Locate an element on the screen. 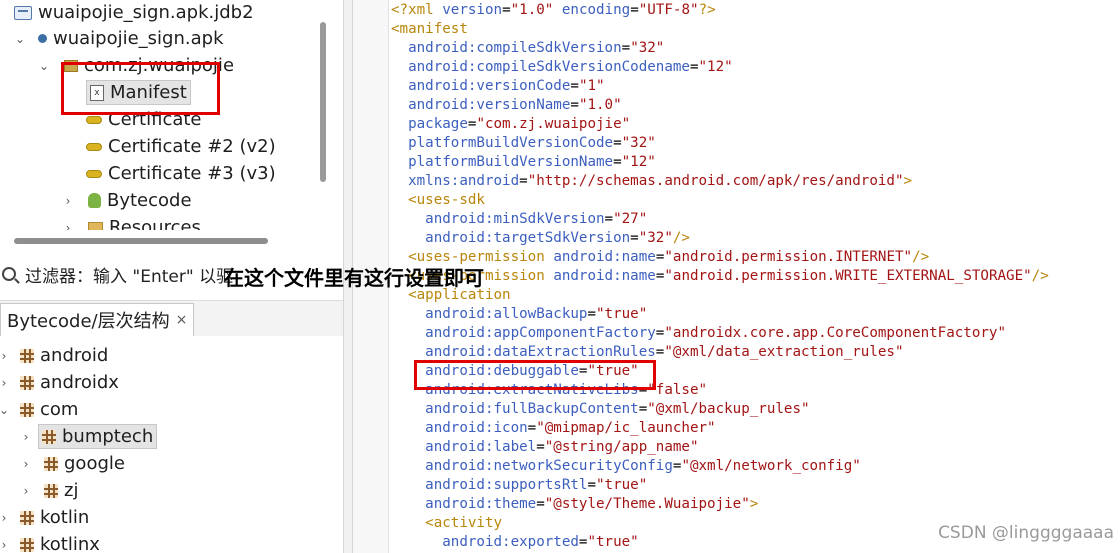 This screenshot has width=1120, height=553. folder-icon is located at coordinates (95, 225).